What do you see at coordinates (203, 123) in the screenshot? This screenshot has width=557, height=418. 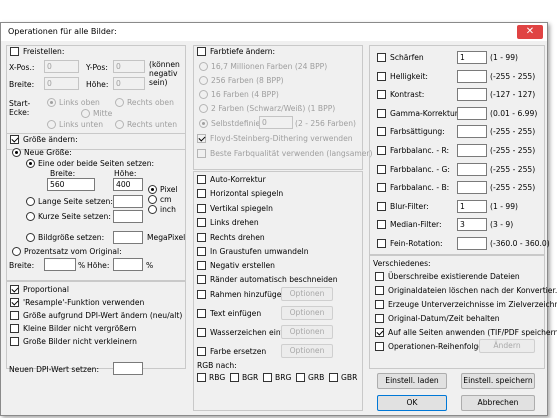 I see `radio-custom-colors` at bounding box center [203, 123].